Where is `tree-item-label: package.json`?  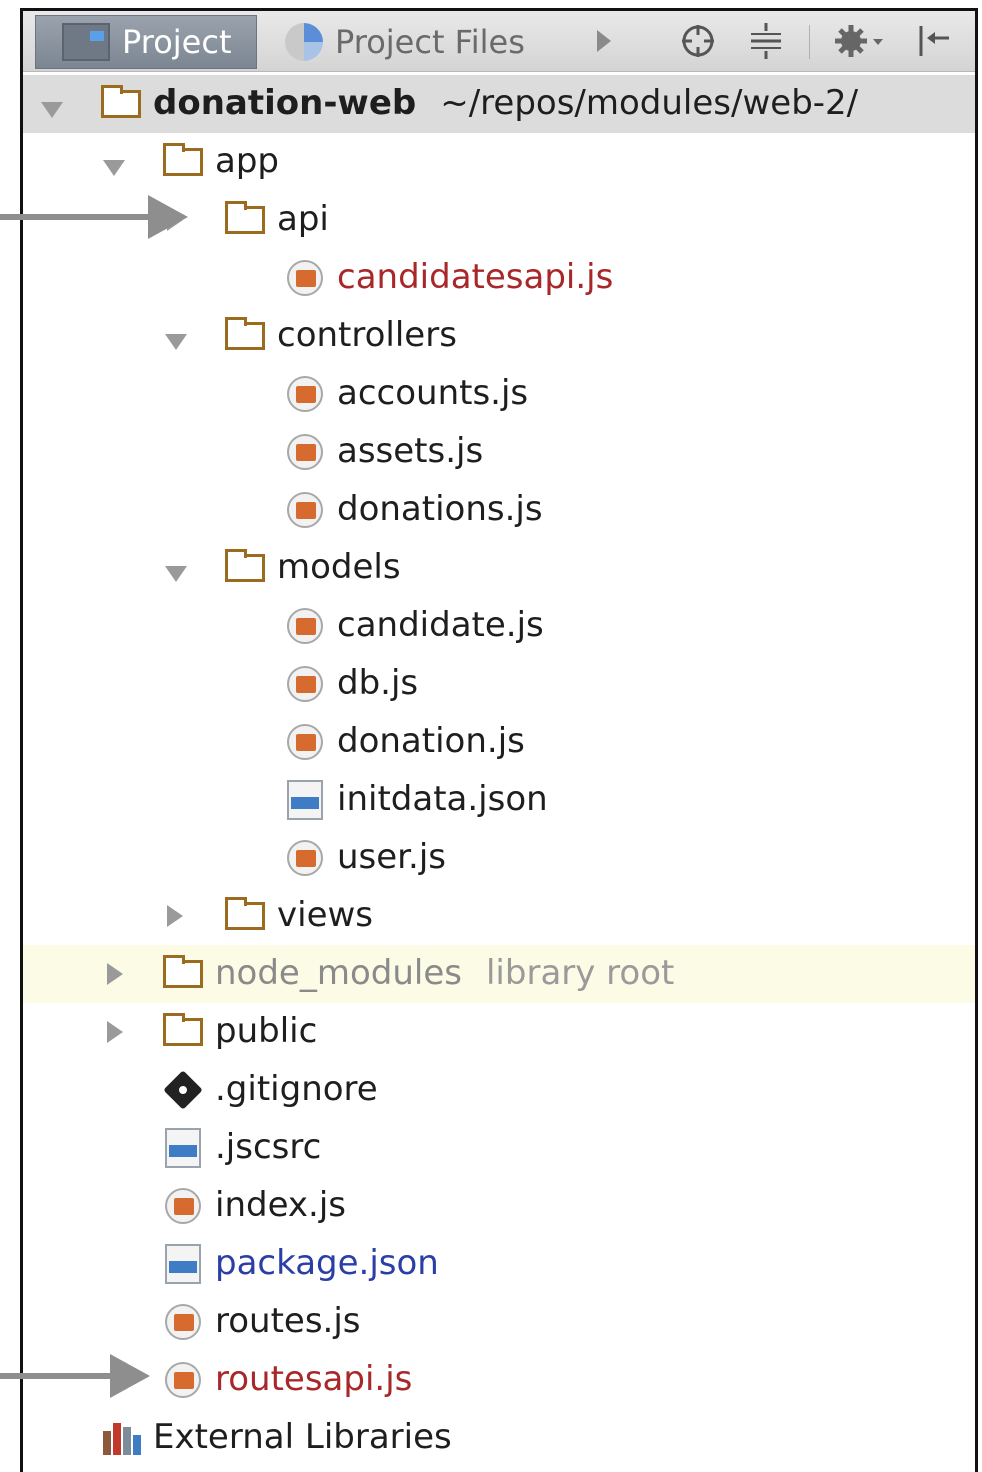
tree-item-label: package.json is located at coordinates (327, 1263).